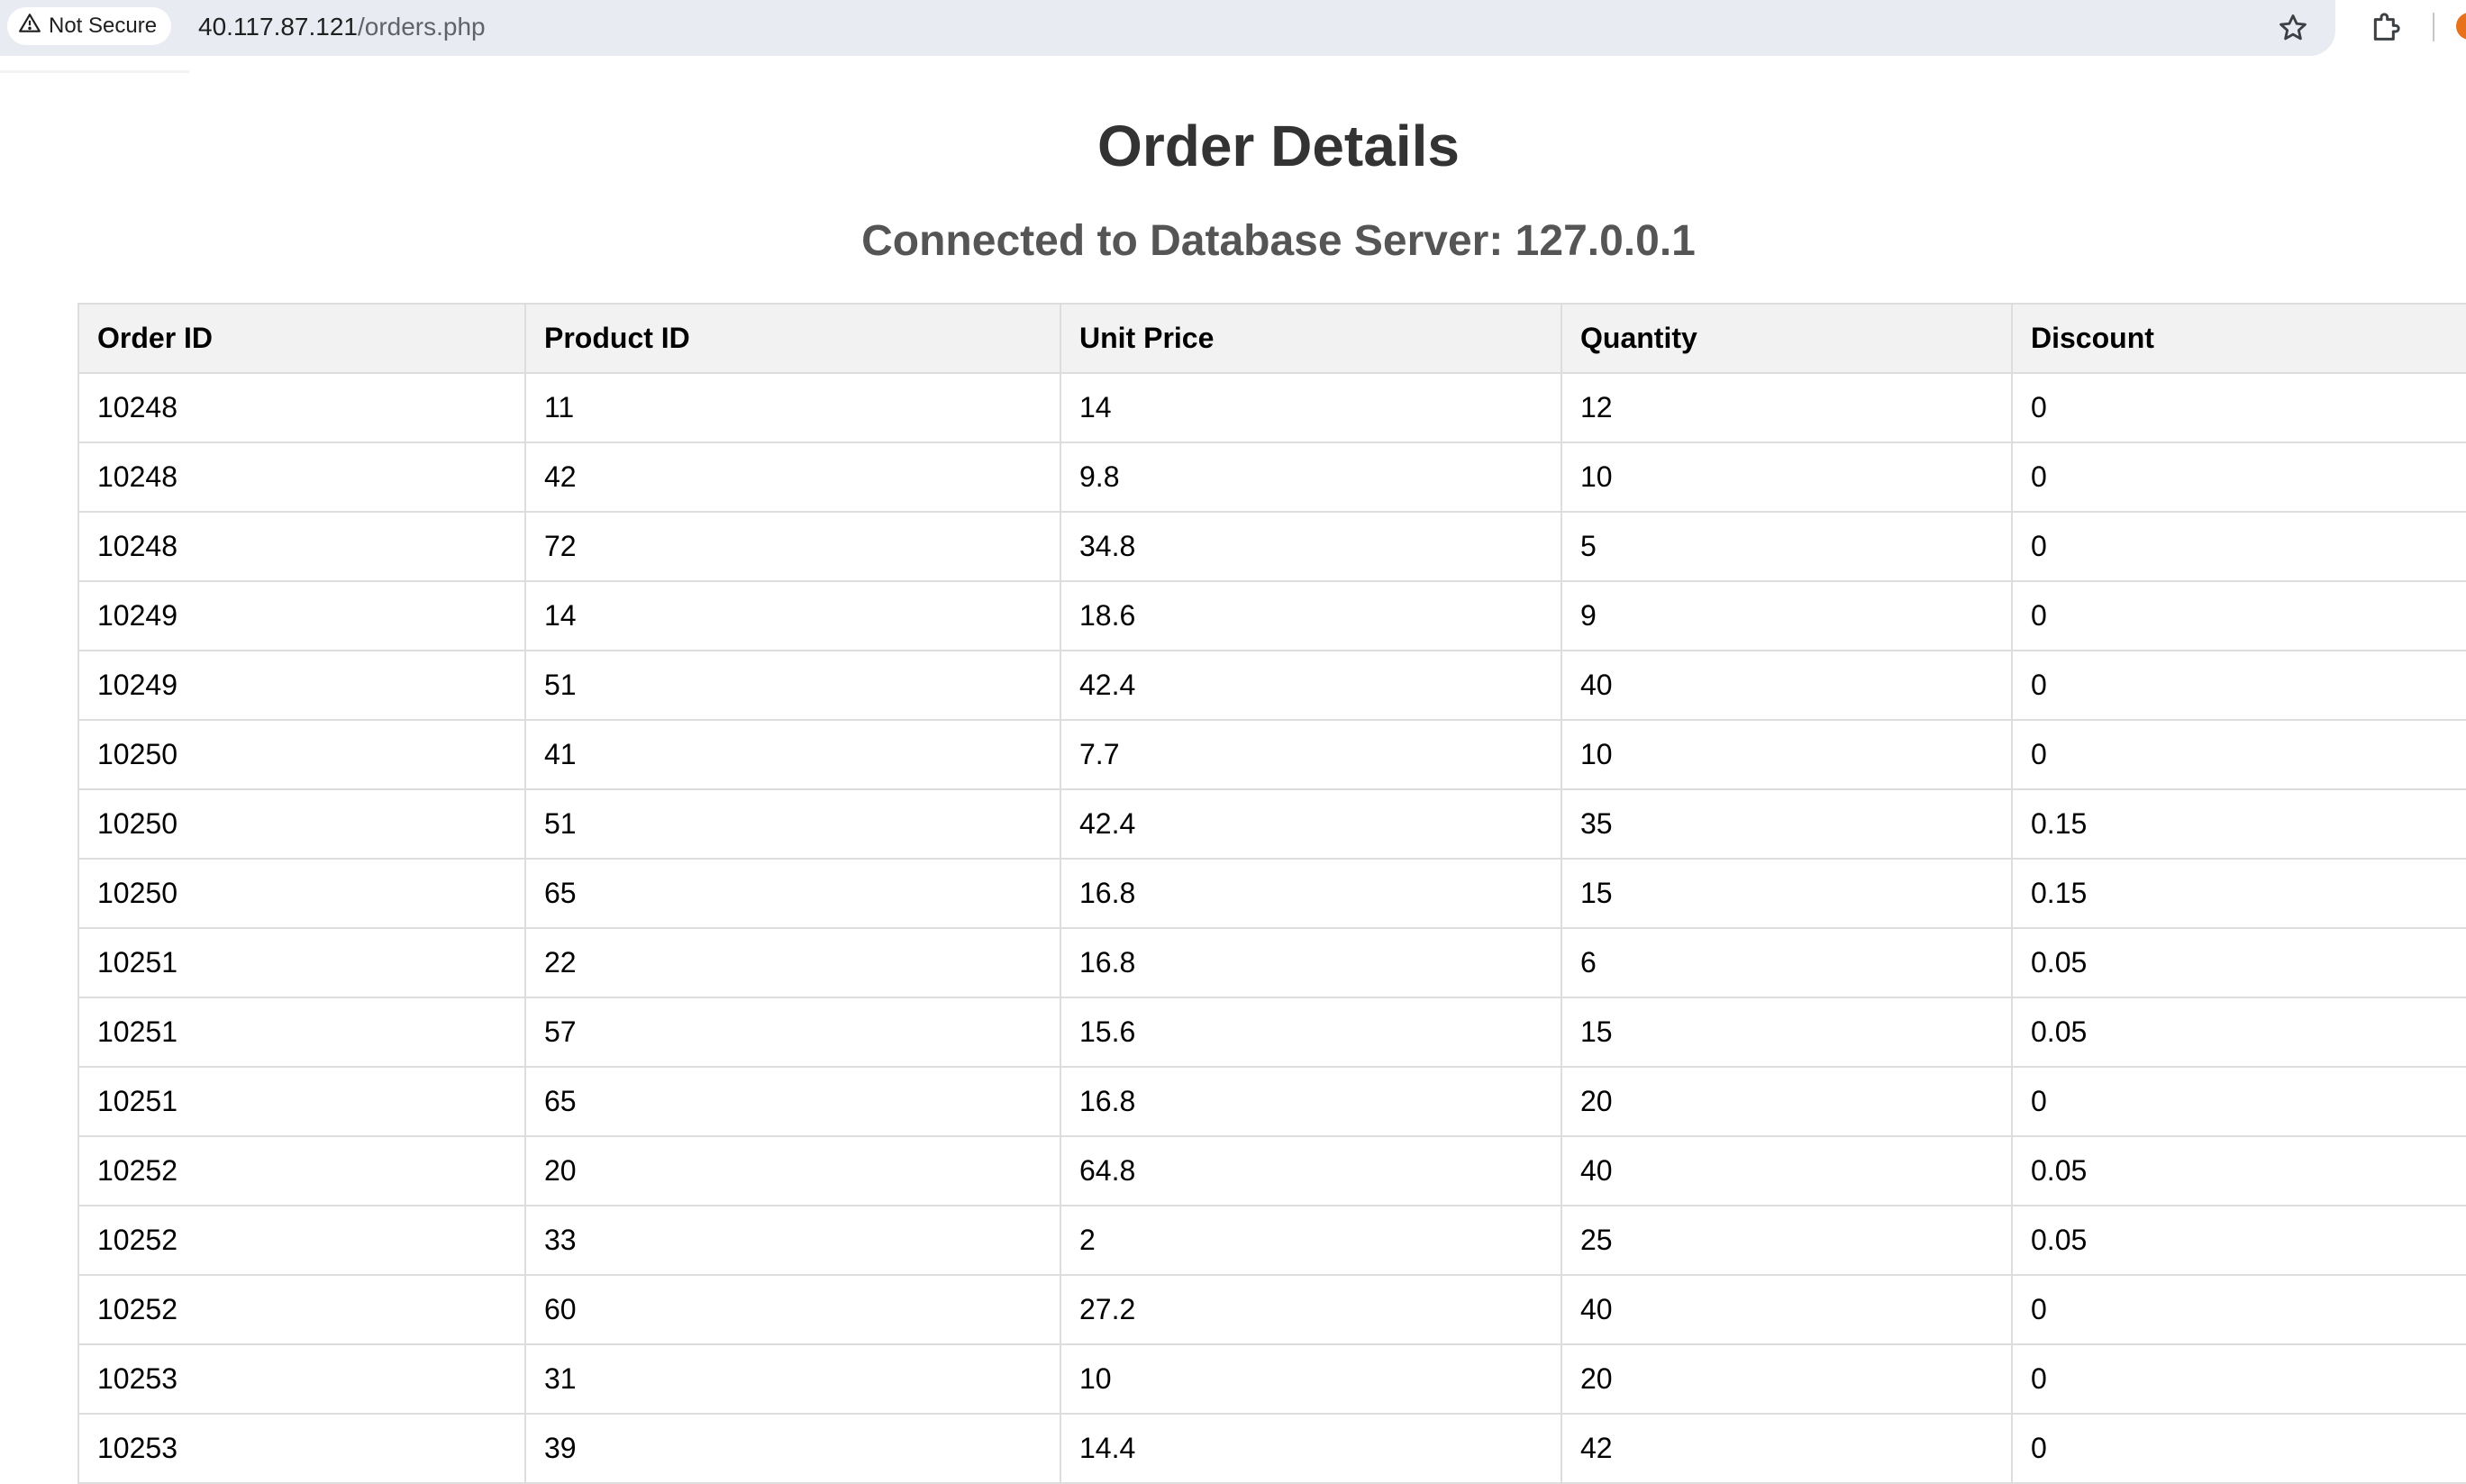 This screenshot has width=2466, height=1484. I want to click on table-row: 10252 20 64.8 40 0.05, so click(1271, 1170).